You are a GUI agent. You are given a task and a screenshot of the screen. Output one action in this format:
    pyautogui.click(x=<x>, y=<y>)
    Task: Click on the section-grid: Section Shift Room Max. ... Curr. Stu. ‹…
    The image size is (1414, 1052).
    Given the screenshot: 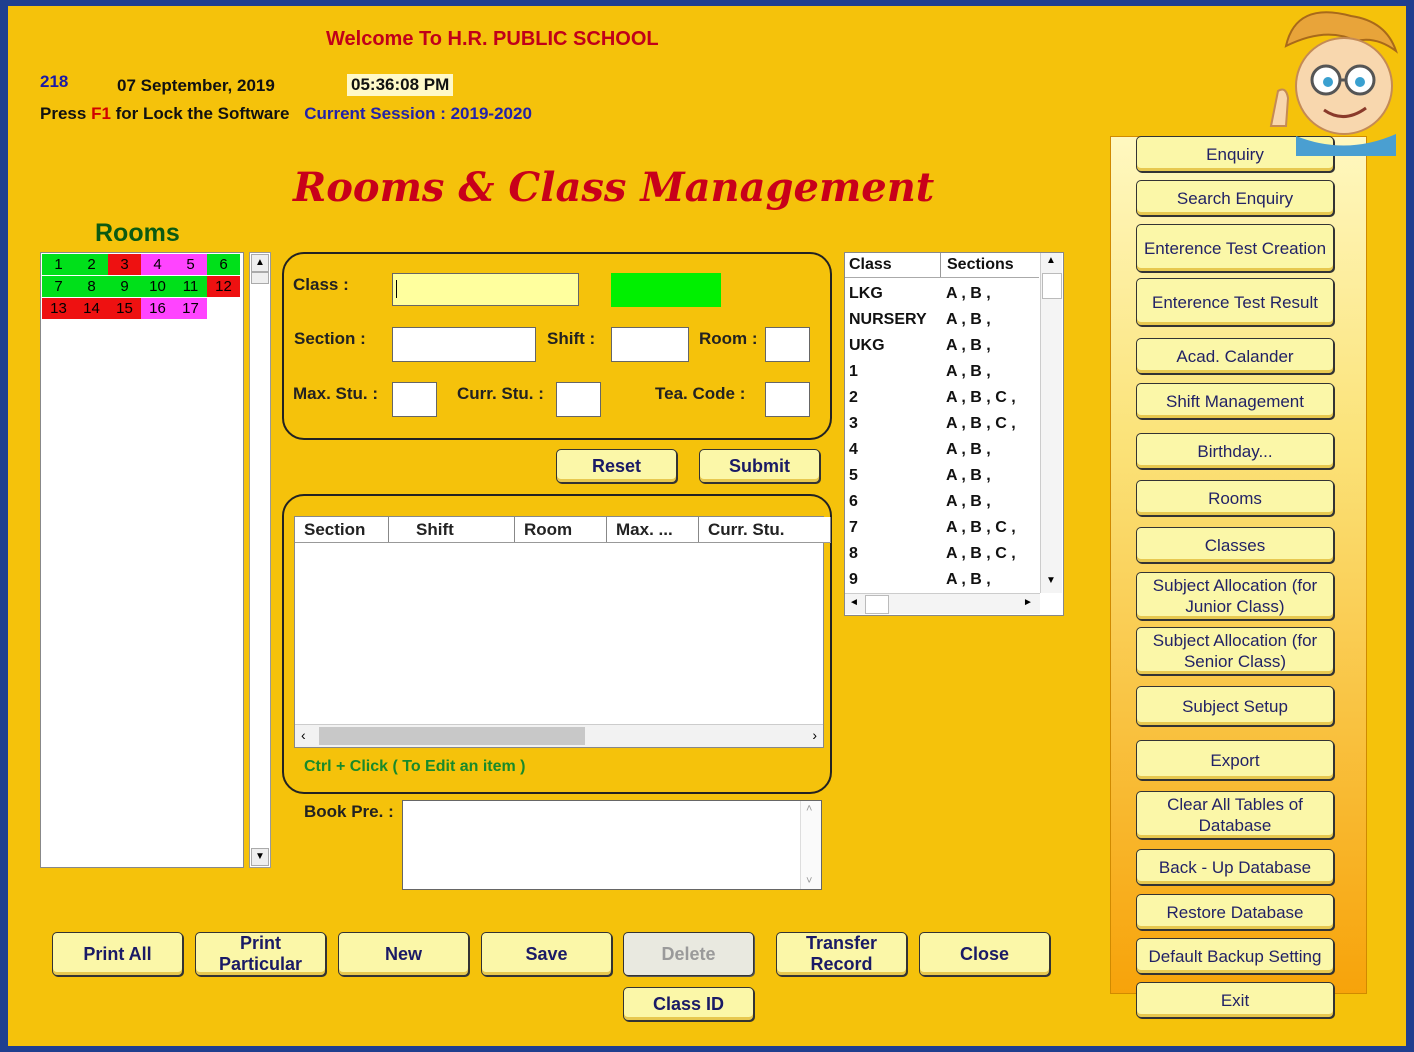 What is the action you would take?
    pyautogui.click(x=562, y=632)
    